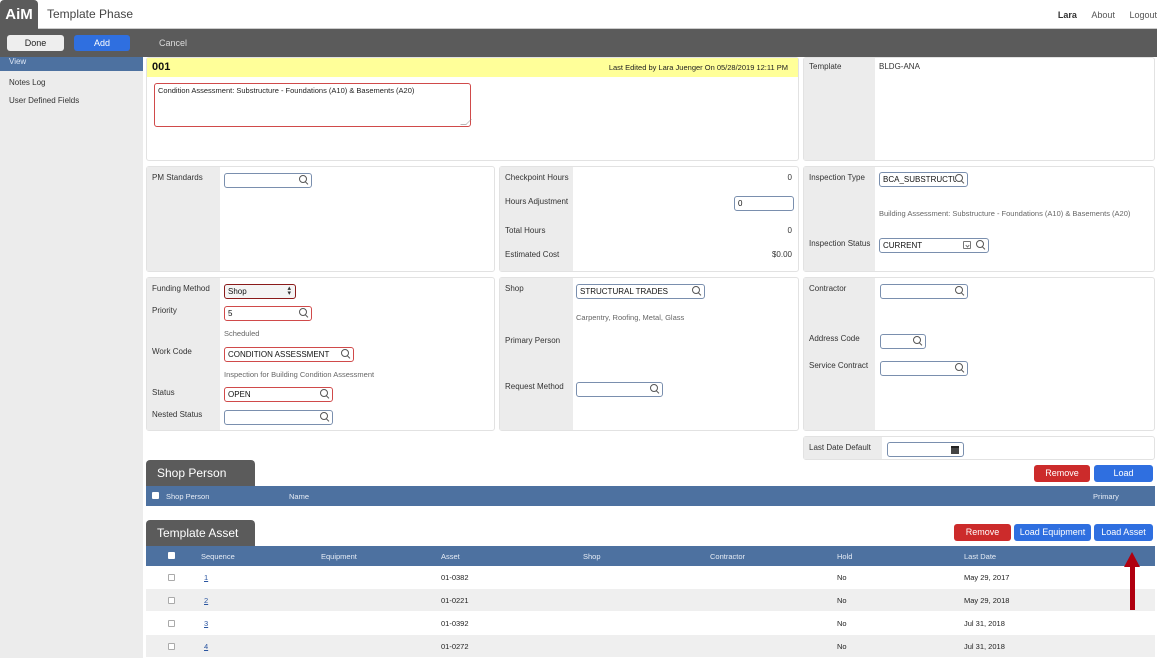  Describe the element at coordinates (903, 341) in the screenshot. I see `address-code-input` at that location.